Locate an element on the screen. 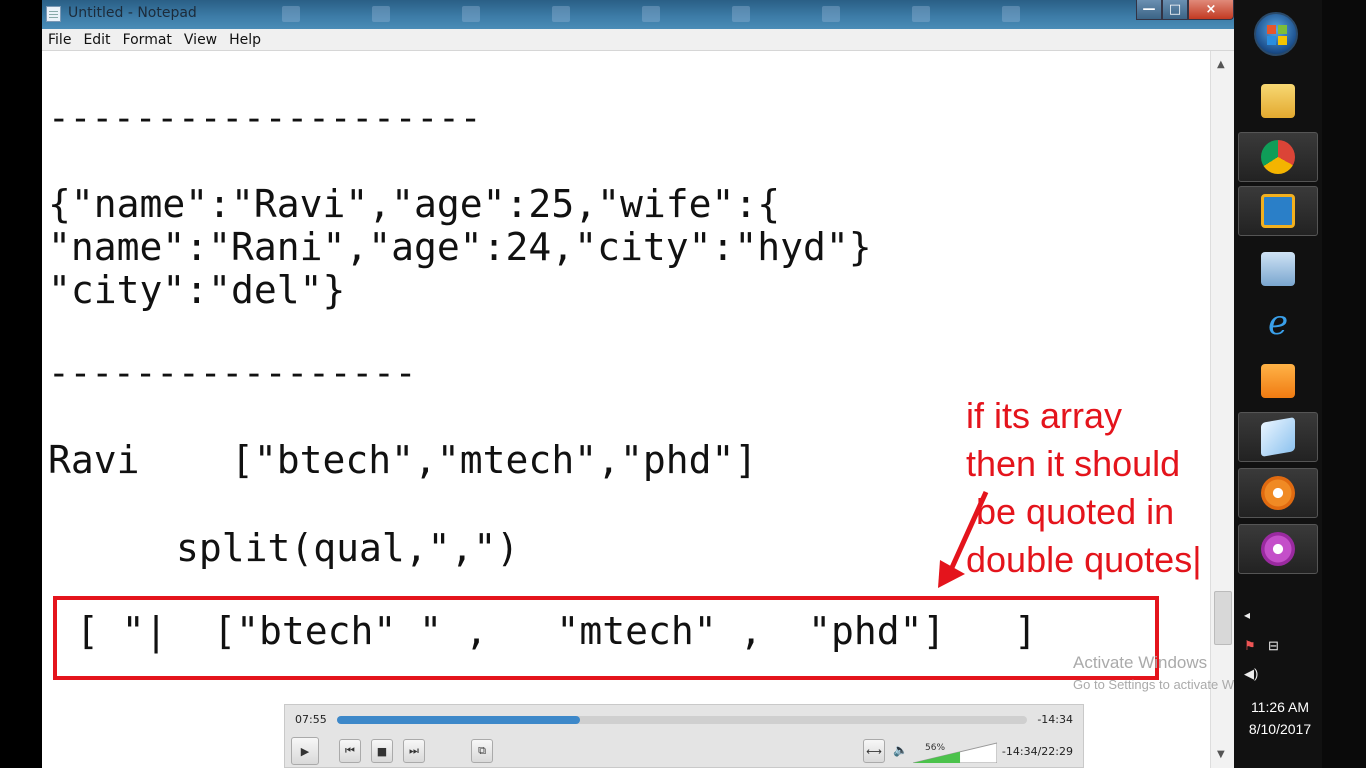  ie-icon-glyph: e is located at coordinates (1278, 323).